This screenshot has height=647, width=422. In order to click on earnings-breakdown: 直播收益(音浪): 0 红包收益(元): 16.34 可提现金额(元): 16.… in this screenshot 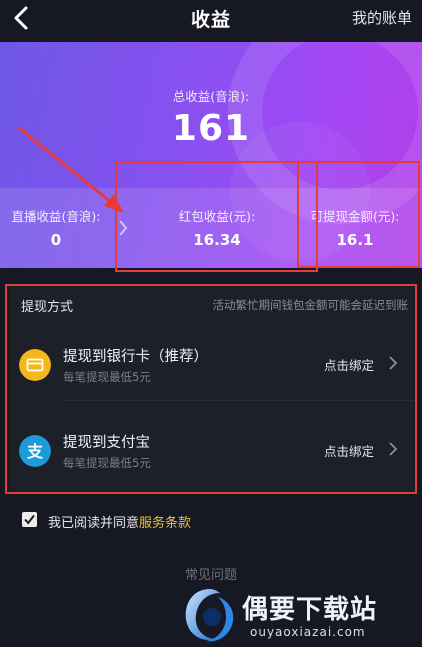, I will do `click(211, 228)`.